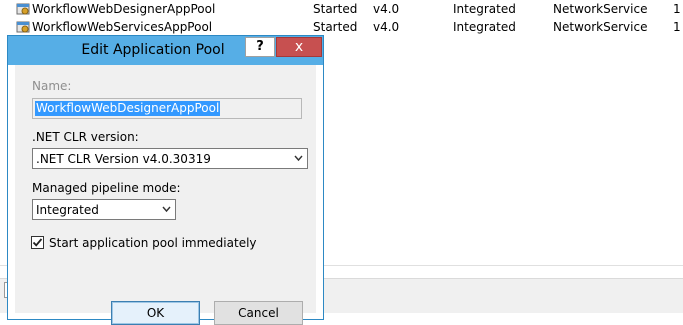 The height and width of the screenshot is (325, 683). I want to click on name-field: WorkflowWebDesignerAppPool, so click(167, 108).